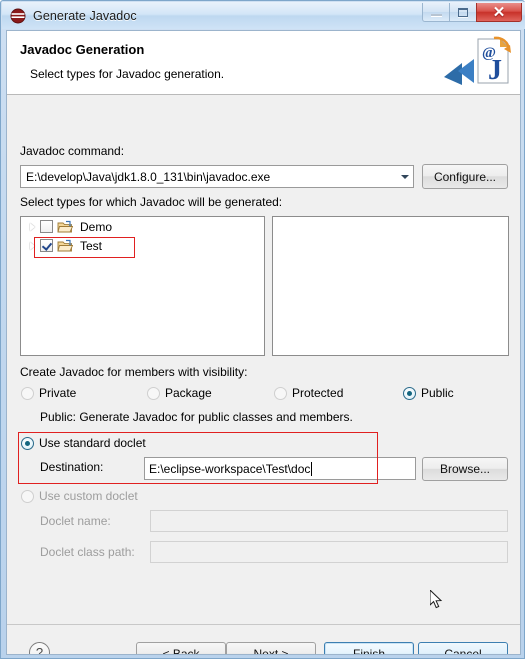 The height and width of the screenshot is (659, 525). I want to click on text-caret, so click(312, 468).